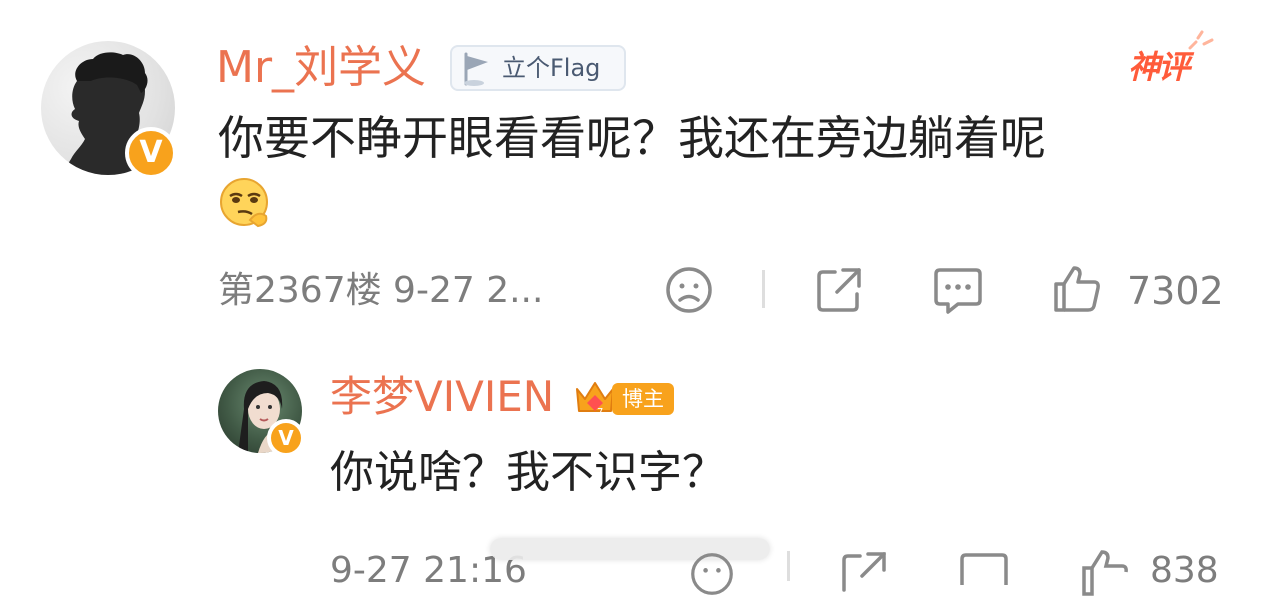 This screenshot has height=605, width=1264. Describe the element at coordinates (1184, 570) in the screenshot. I see `reply-like-count: 838` at that location.